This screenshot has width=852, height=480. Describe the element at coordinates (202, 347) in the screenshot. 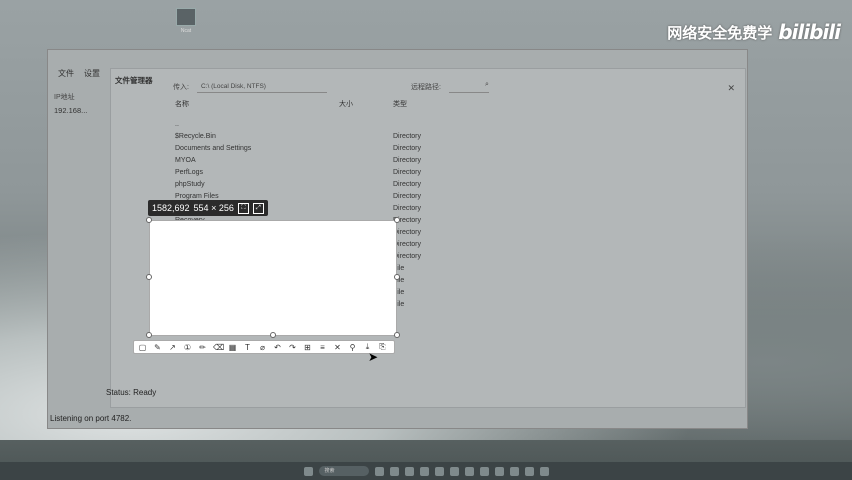

I see `marker-icon: ✏` at that location.